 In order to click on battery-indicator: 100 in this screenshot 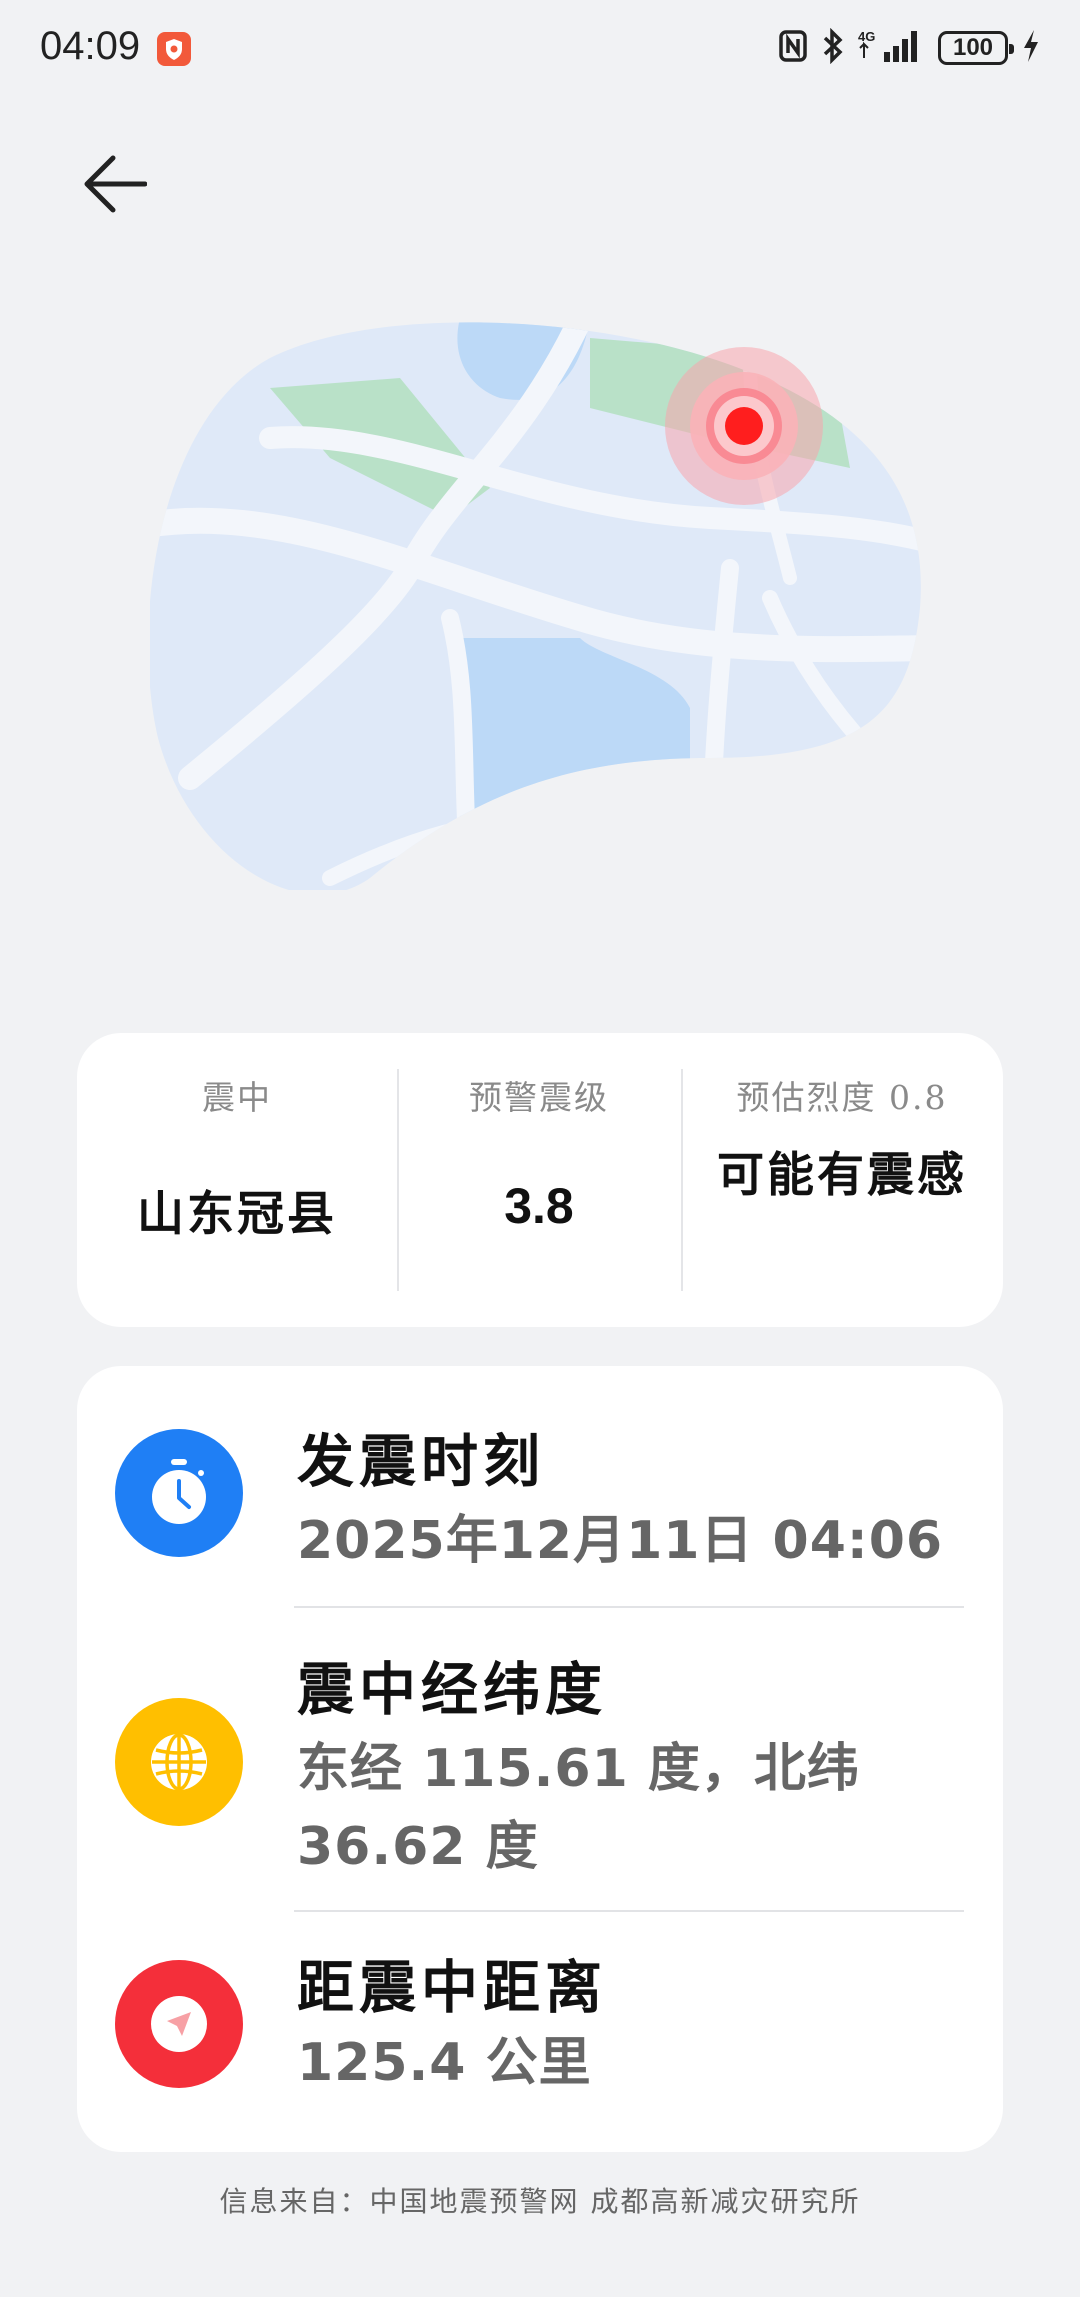, I will do `click(976, 48)`.